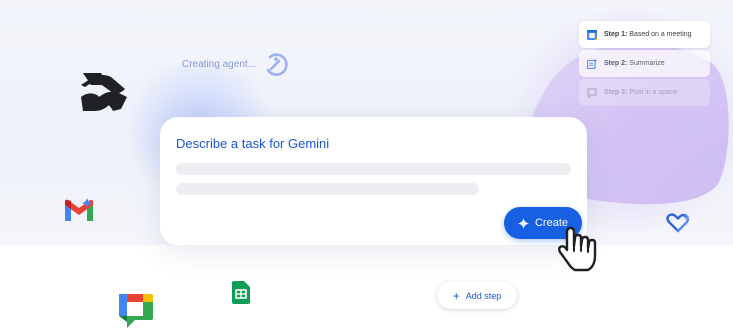 The height and width of the screenshot is (329, 733). What do you see at coordinates (660, 34) in the screenshot?
I see `step-1-text: Based on a meeting` at bounding box center [660, 34].